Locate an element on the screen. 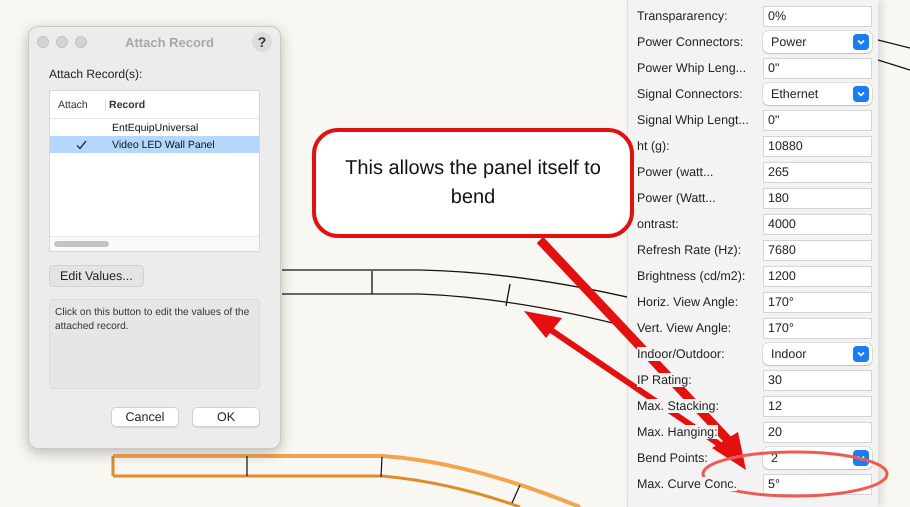 This screenshot has height=507, width=910. property-label: Transpararency: is located at coordinates (682, 16).